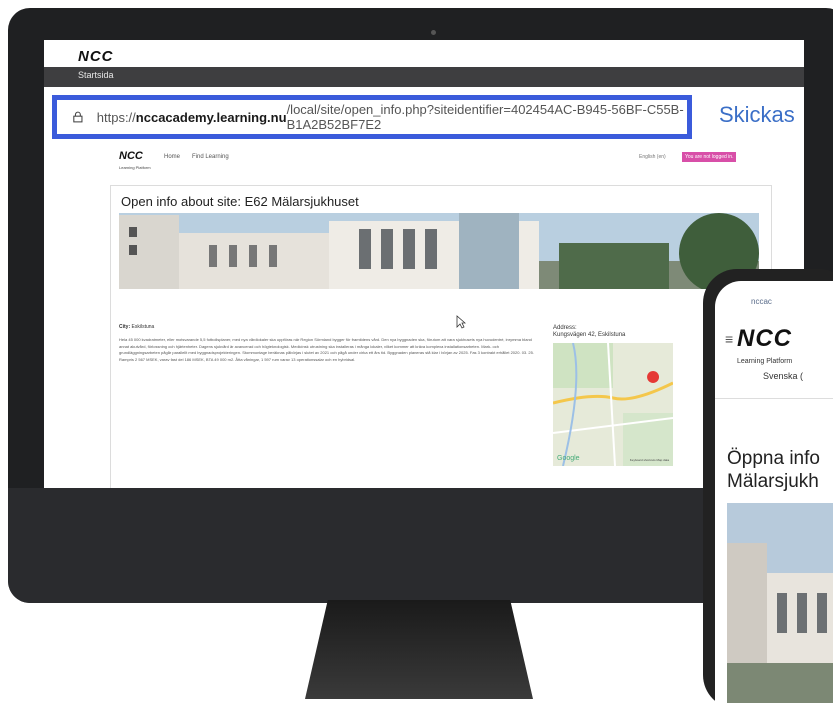 The height and width of the screenshot is (711, 833). I want to click on city-value: Eskilstuna, so click(143, 327).